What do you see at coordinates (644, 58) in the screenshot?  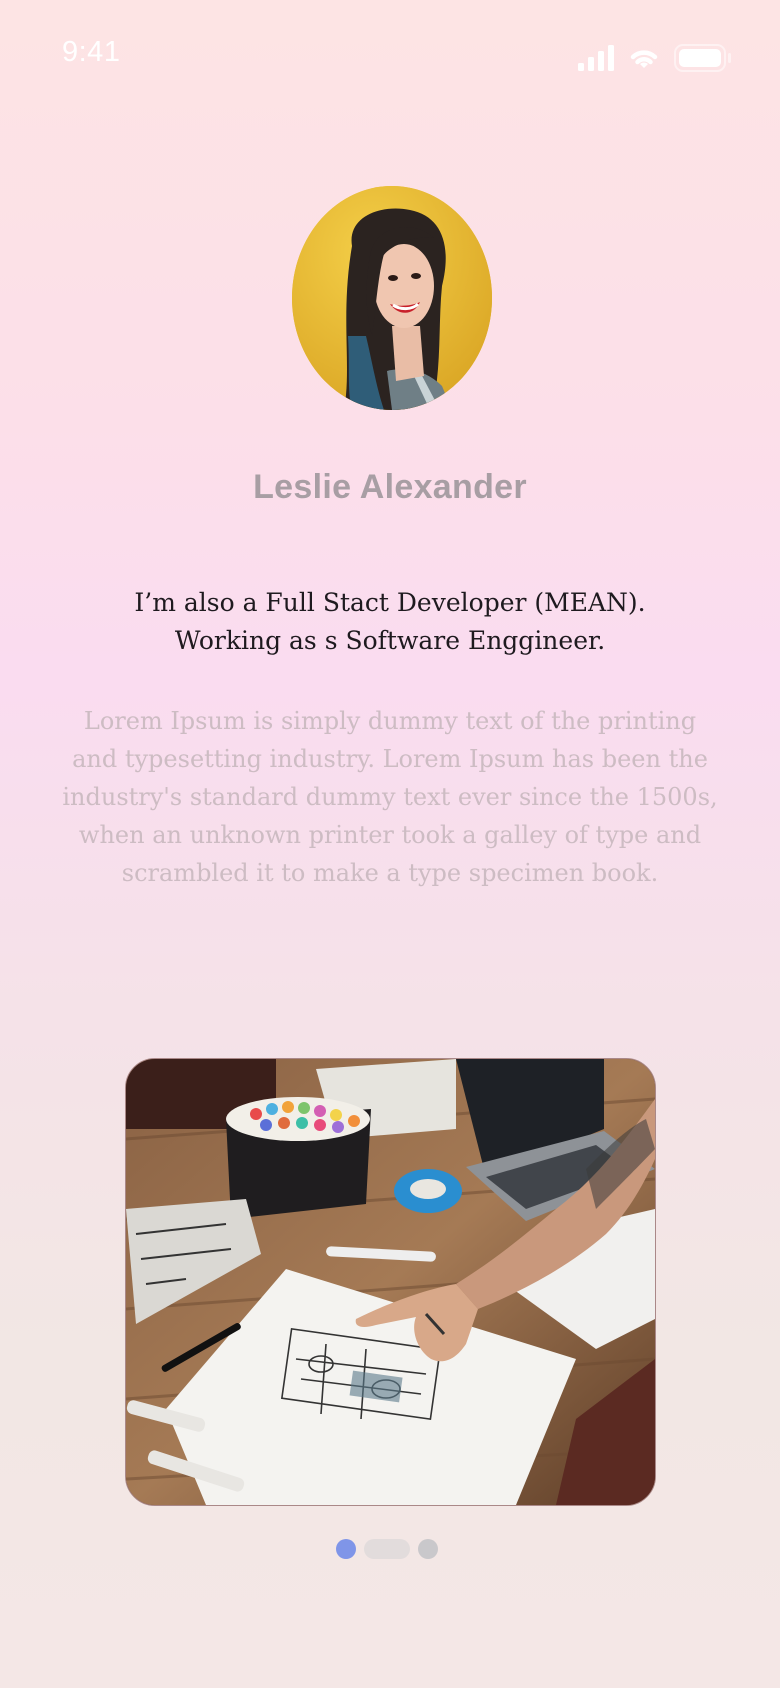 I see `wifi-icon` at bounding box center [644, 58].